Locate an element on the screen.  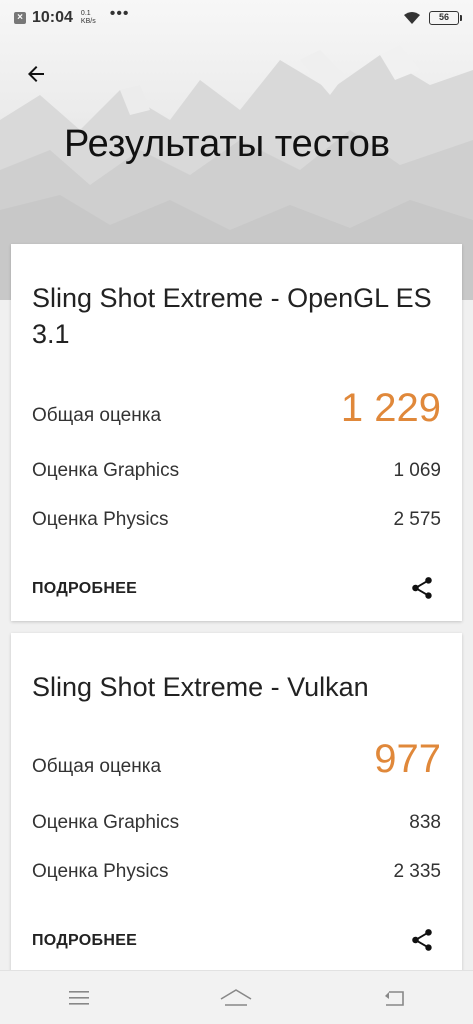
physics-score-row: Оценка Physics 2 575 is located at coordinates (236, 520).